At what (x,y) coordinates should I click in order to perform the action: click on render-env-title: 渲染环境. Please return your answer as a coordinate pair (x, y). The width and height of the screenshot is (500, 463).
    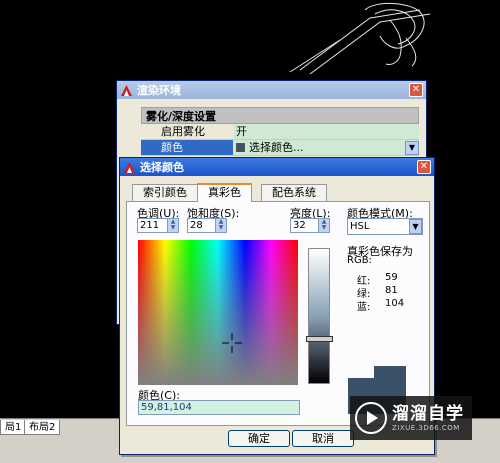
    Looking at the image, I should click on (159, 90).